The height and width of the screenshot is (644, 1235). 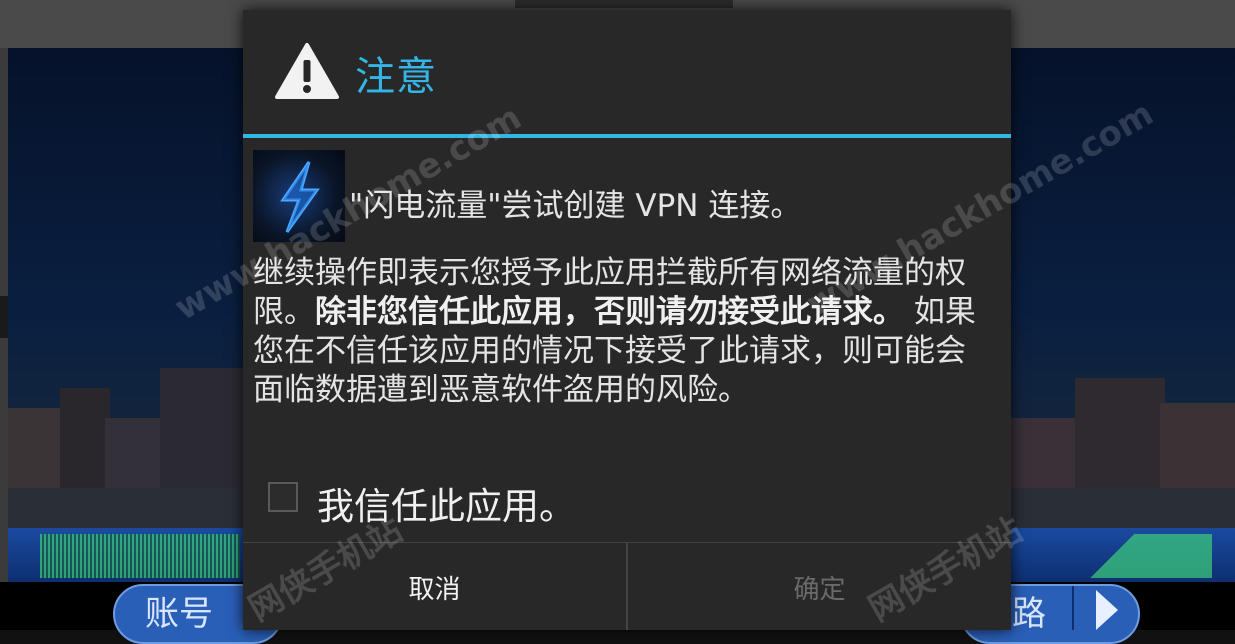 I want to click on warning-emphasis: 除非您信任此应用，否则请勿接受此请求。, so click(x=609, y=312).